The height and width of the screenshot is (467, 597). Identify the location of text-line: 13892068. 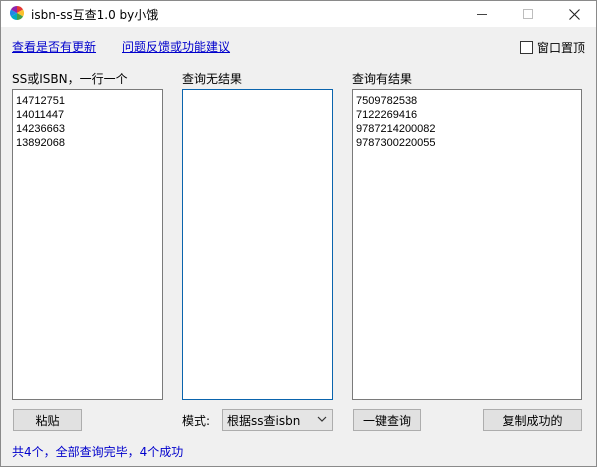
(40, 143).